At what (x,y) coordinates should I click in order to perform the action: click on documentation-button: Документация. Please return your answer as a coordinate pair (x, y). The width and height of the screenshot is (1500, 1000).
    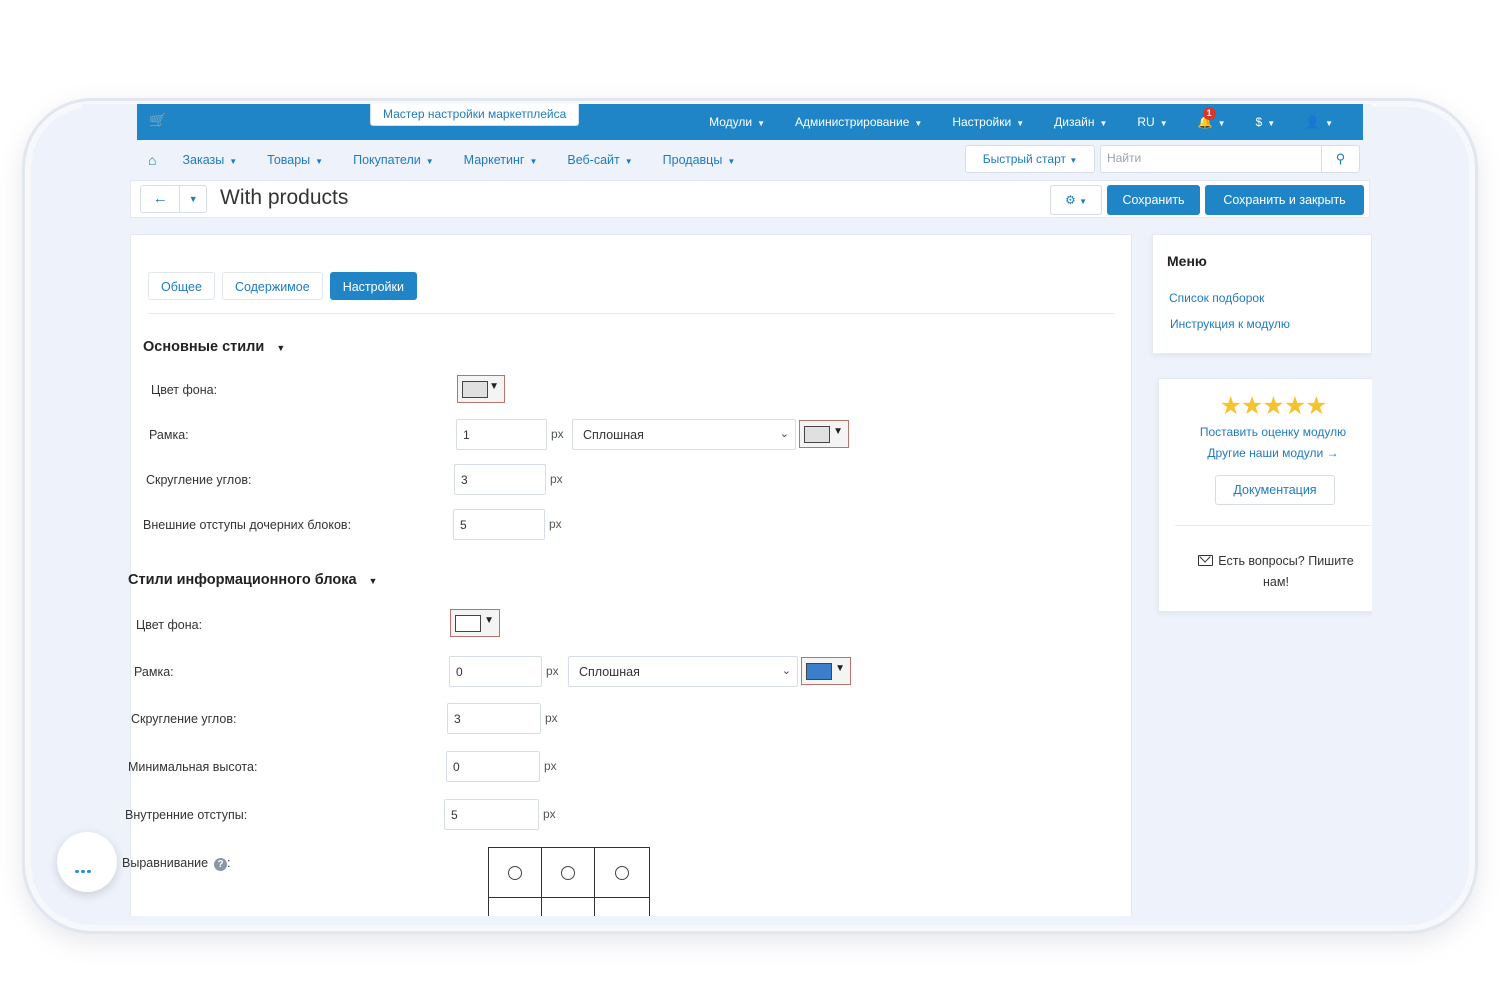
    Looking at the image, I should click on (1275, 490).